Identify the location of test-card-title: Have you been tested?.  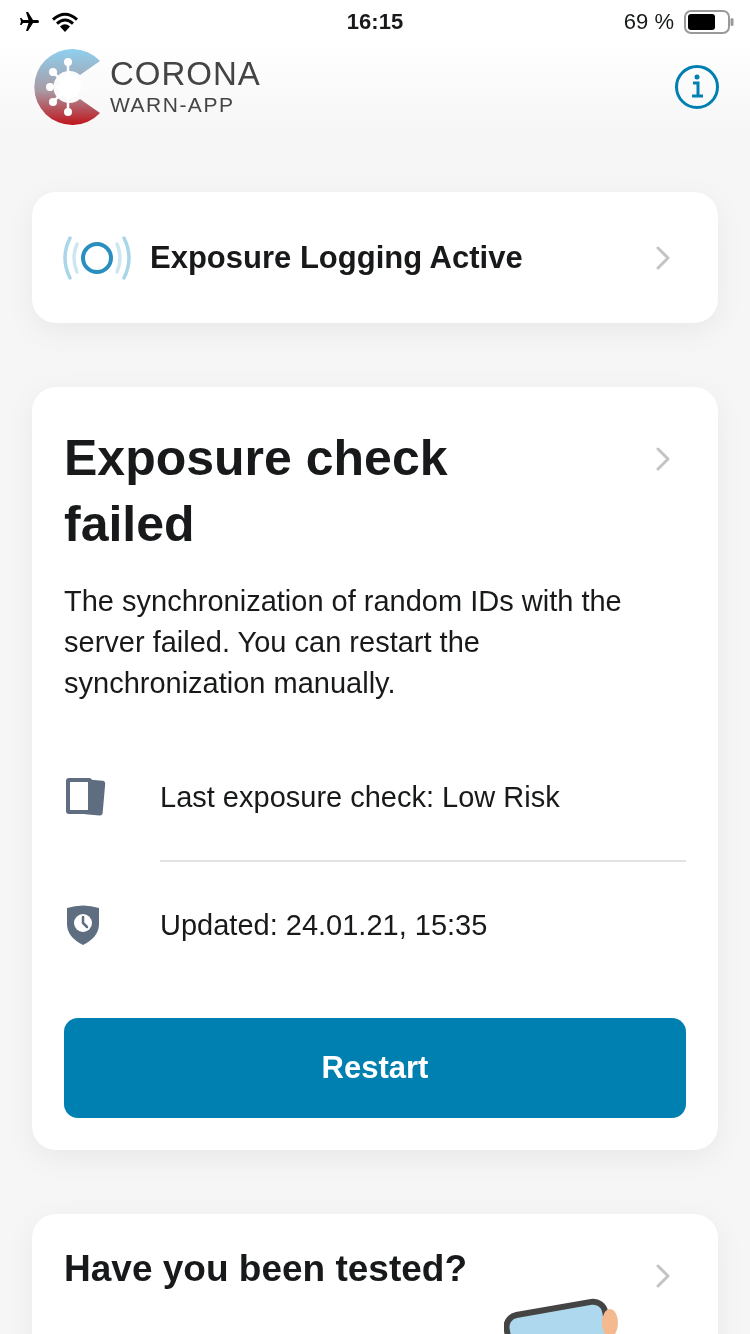
(265, 1269).